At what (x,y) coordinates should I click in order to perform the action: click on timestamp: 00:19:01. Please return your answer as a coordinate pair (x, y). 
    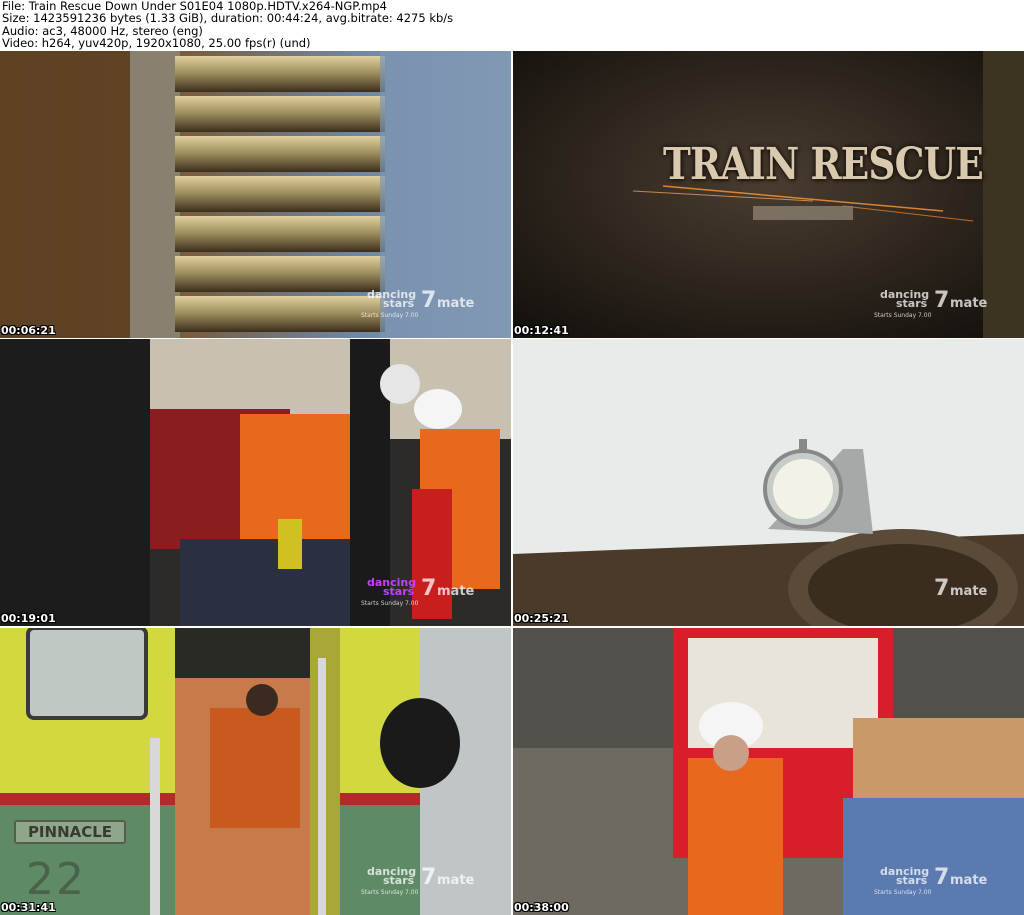
    Looking at the image, I should click on (28, 618).